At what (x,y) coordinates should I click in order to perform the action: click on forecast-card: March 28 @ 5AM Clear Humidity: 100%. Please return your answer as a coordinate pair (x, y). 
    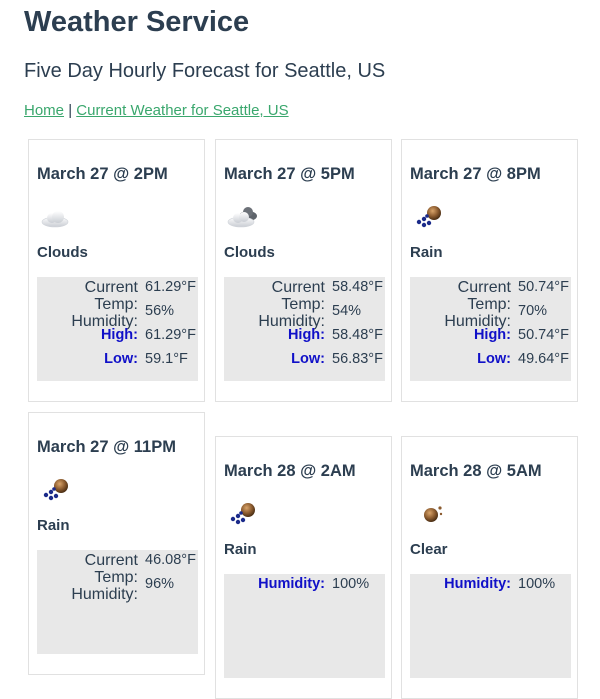
    Looking at the image, I should click on (489, 567).